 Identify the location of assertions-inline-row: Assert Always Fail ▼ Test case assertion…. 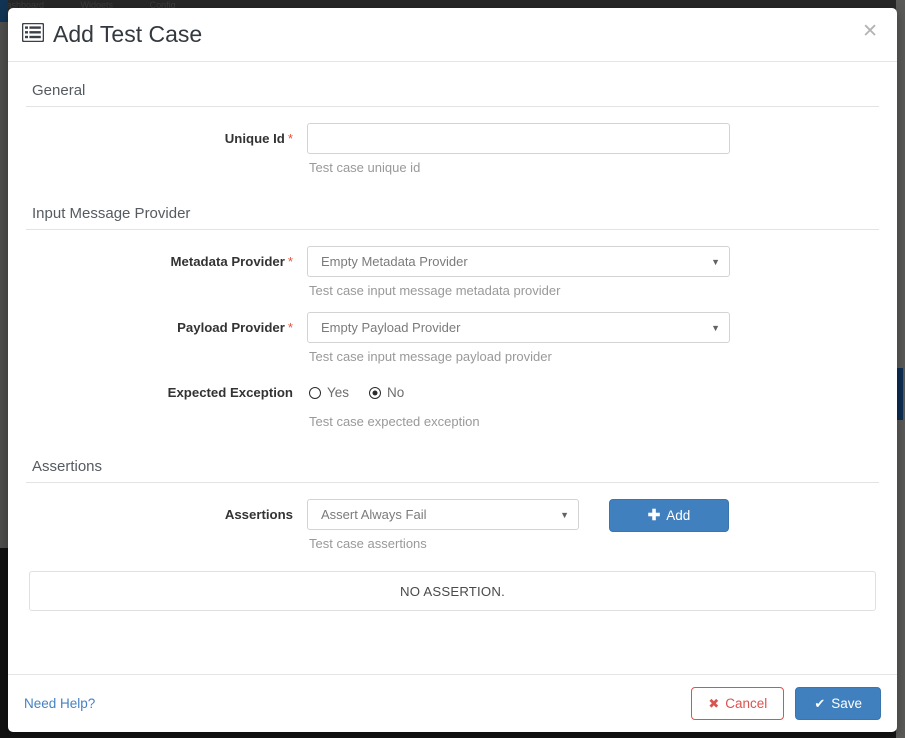
(593, 525).